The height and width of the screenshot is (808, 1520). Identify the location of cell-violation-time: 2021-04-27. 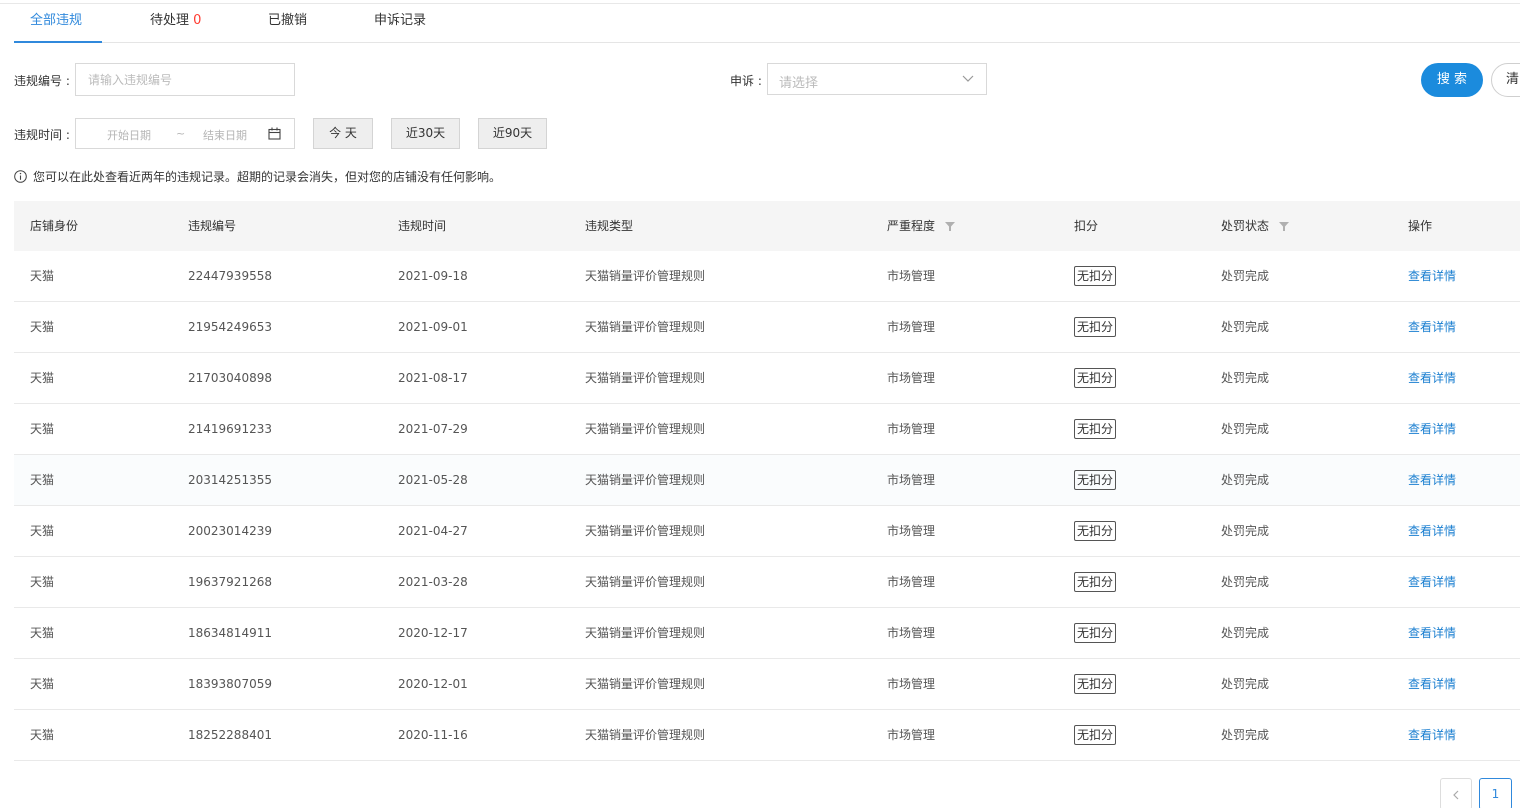
(433, 531).